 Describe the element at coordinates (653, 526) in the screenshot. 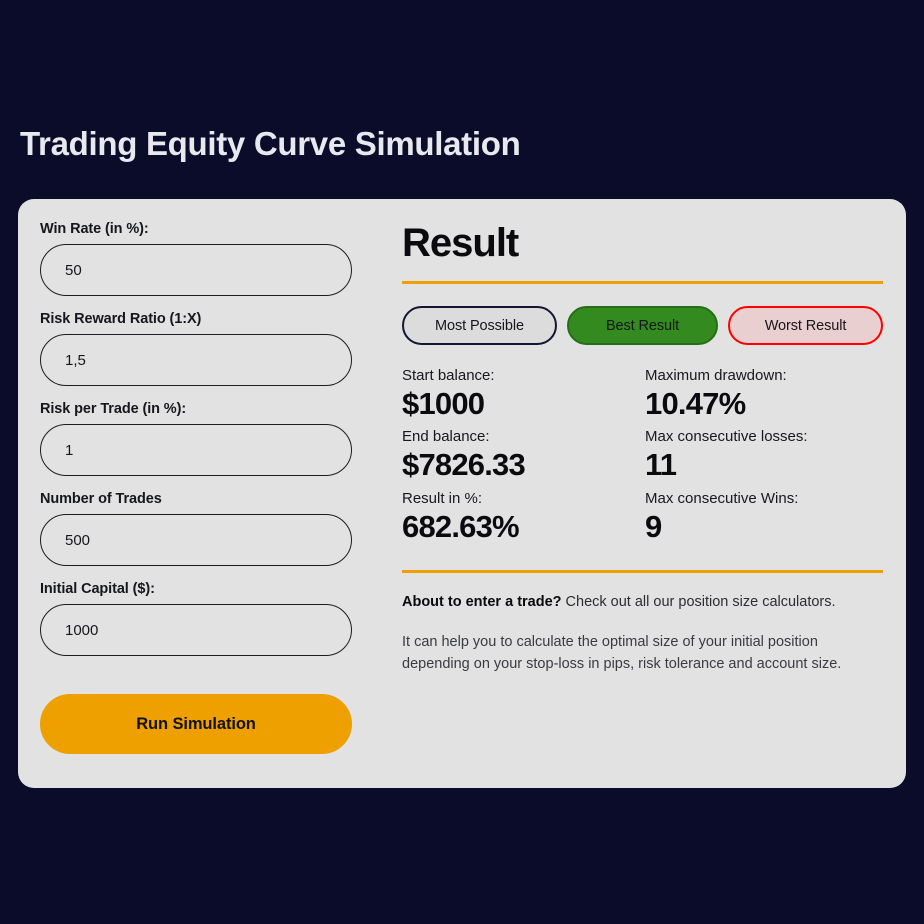

I see `stat-value-max-consecutive-wins: 9` at that location.